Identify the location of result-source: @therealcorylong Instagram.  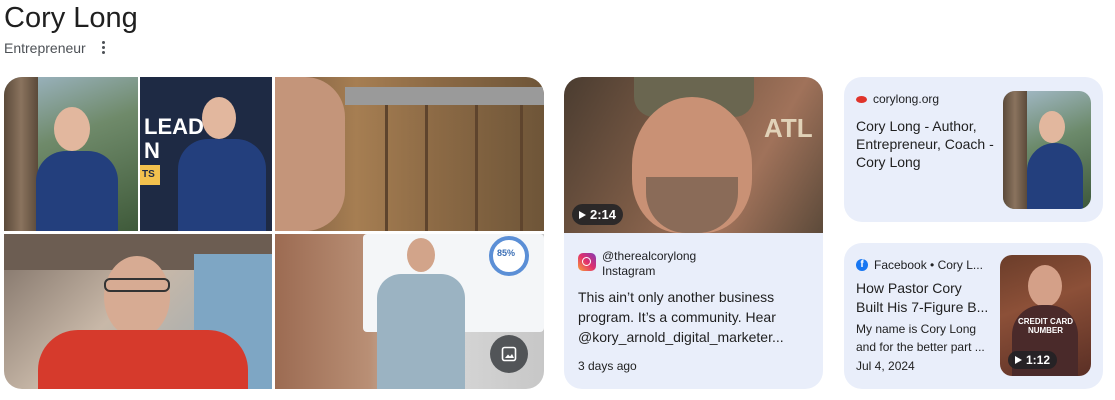
(637, 264).